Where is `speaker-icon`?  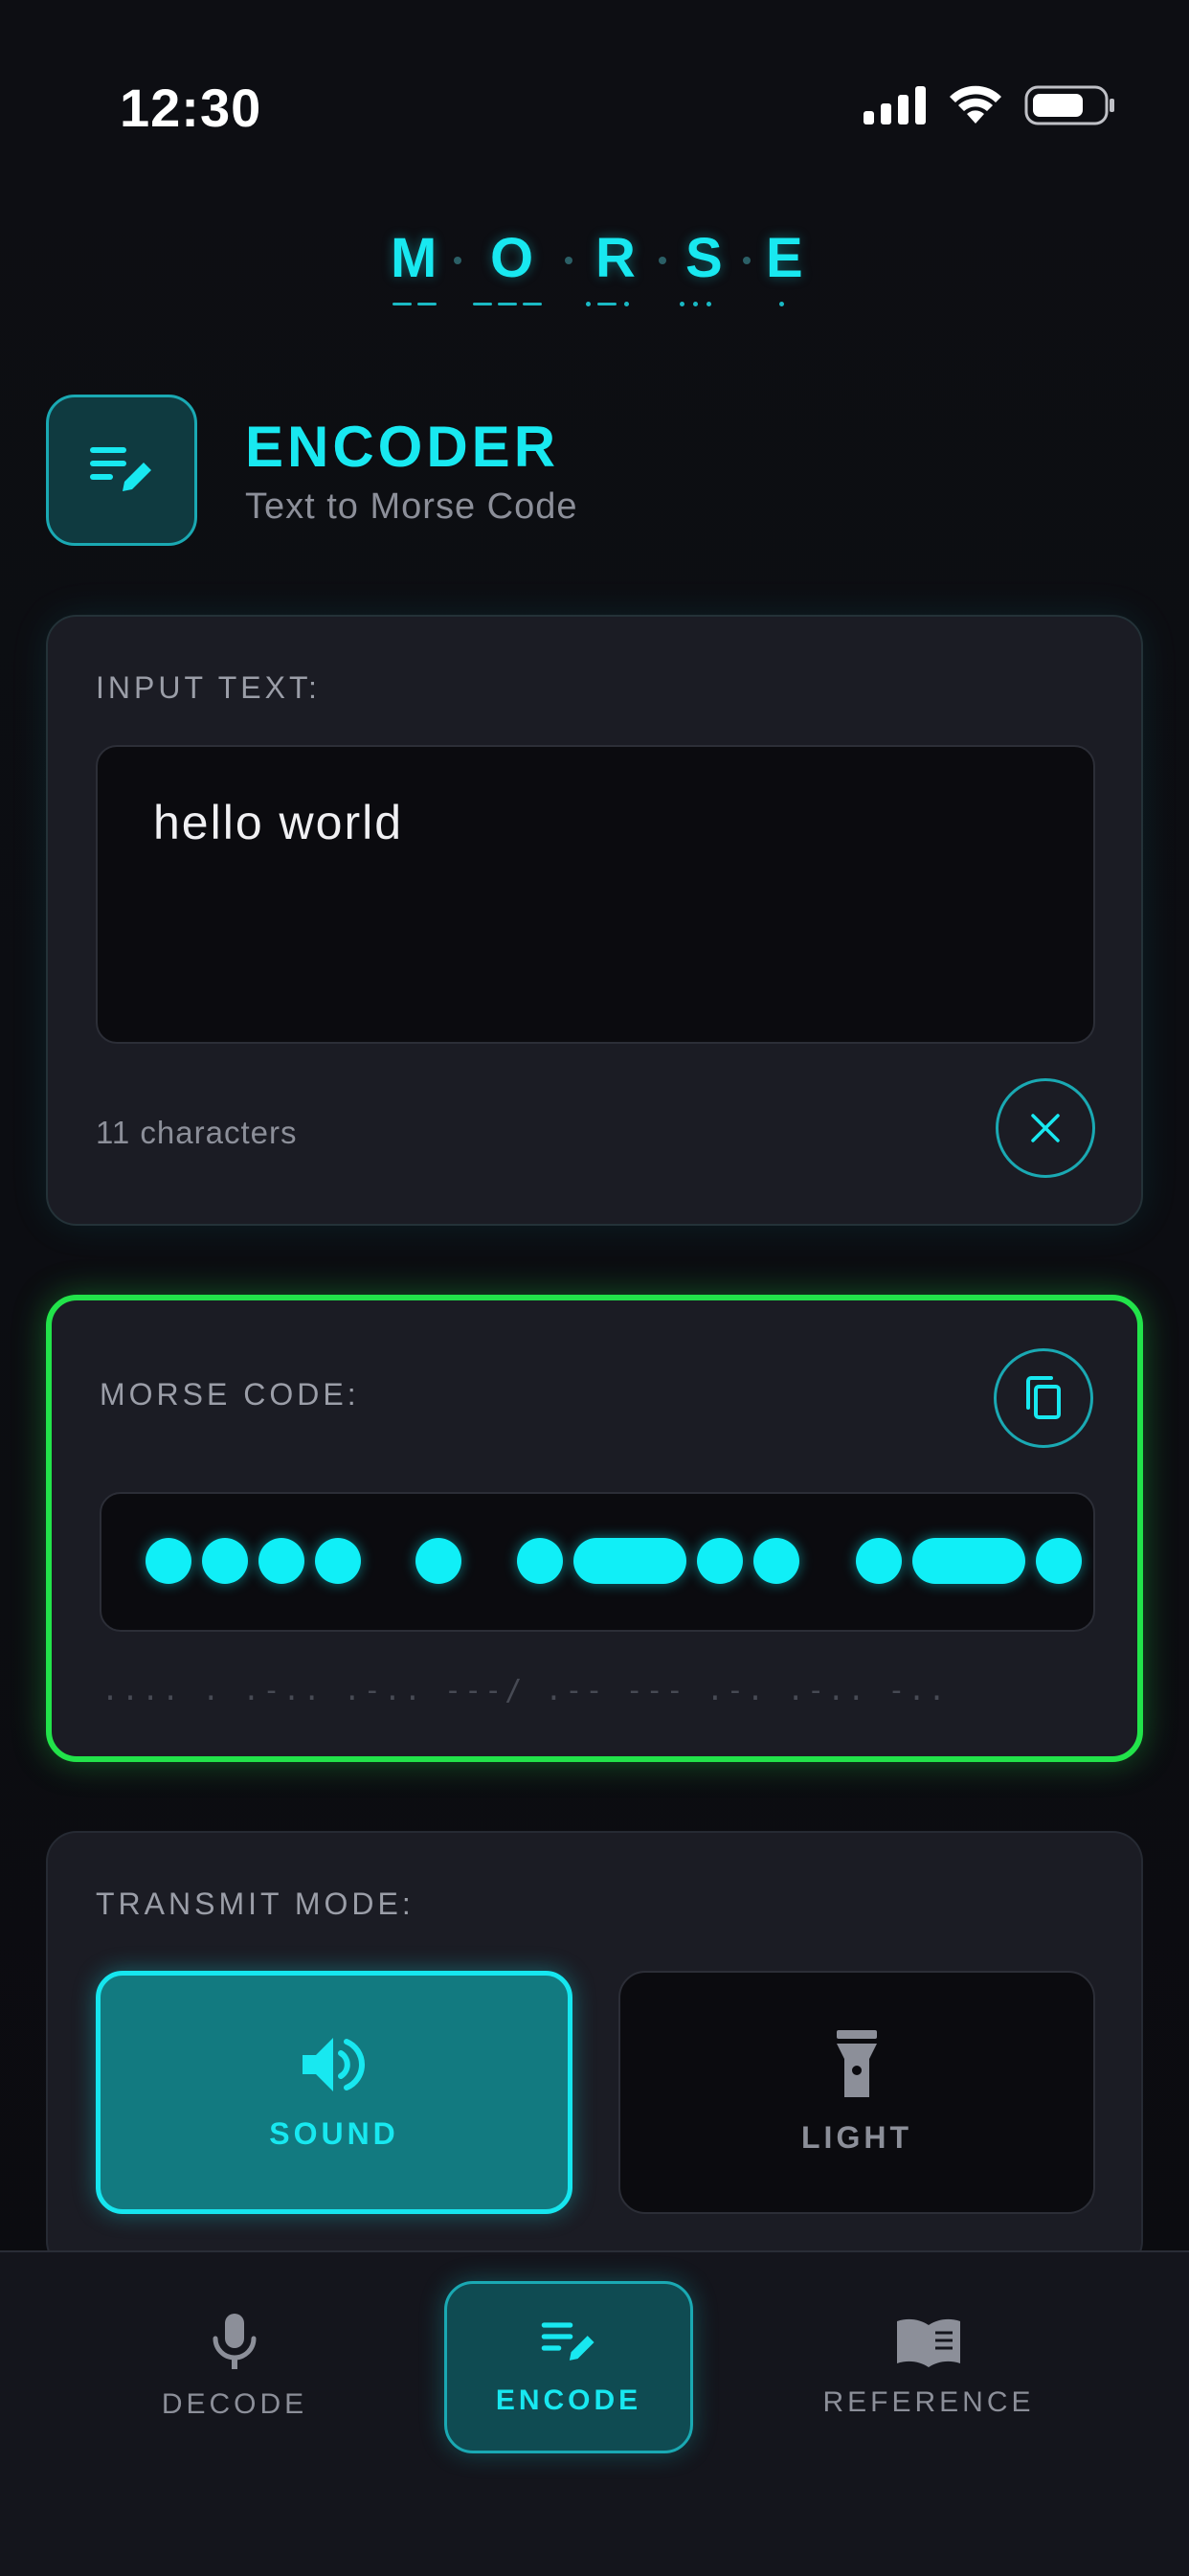
speaker-icon is located at coordinates (334, 2064).